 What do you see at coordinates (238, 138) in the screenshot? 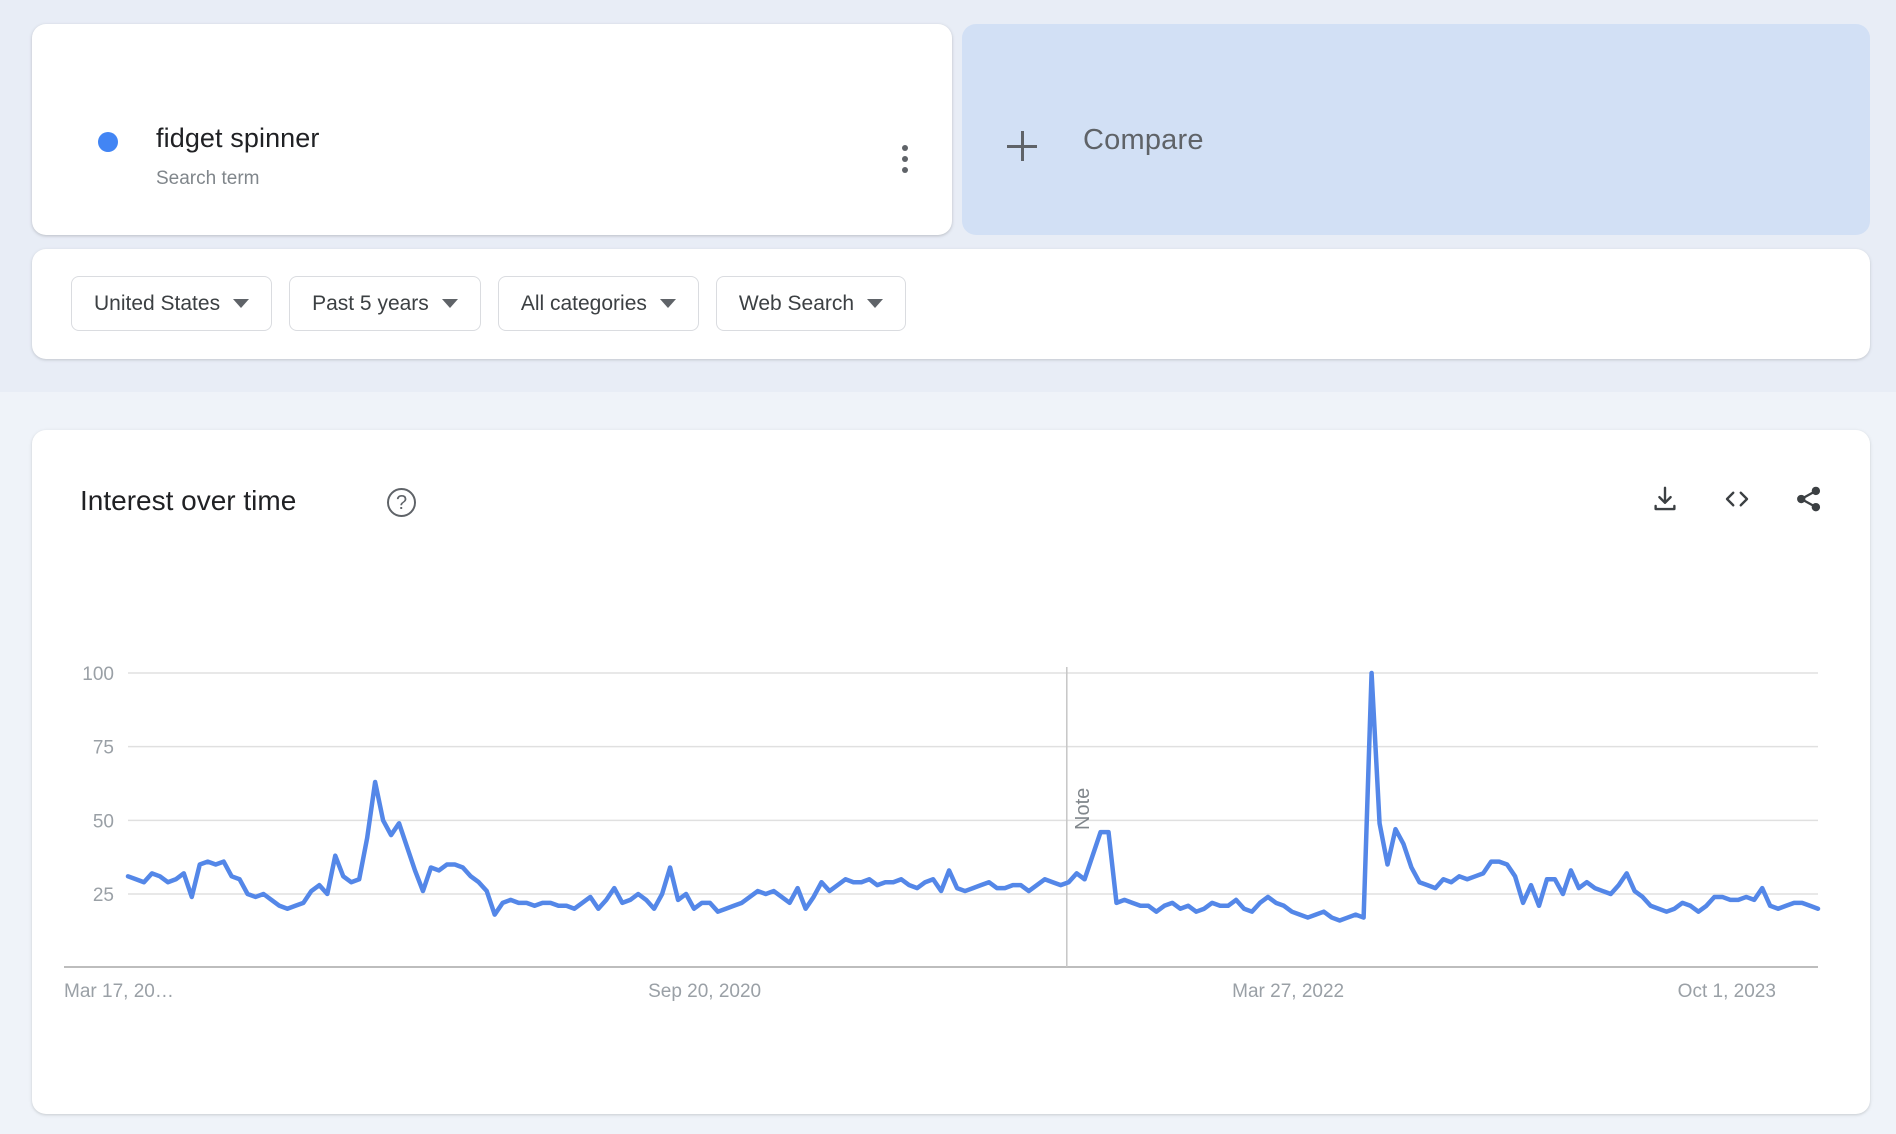
I see `search-term-label: fidget spinner` at bounding box center [238, 138].